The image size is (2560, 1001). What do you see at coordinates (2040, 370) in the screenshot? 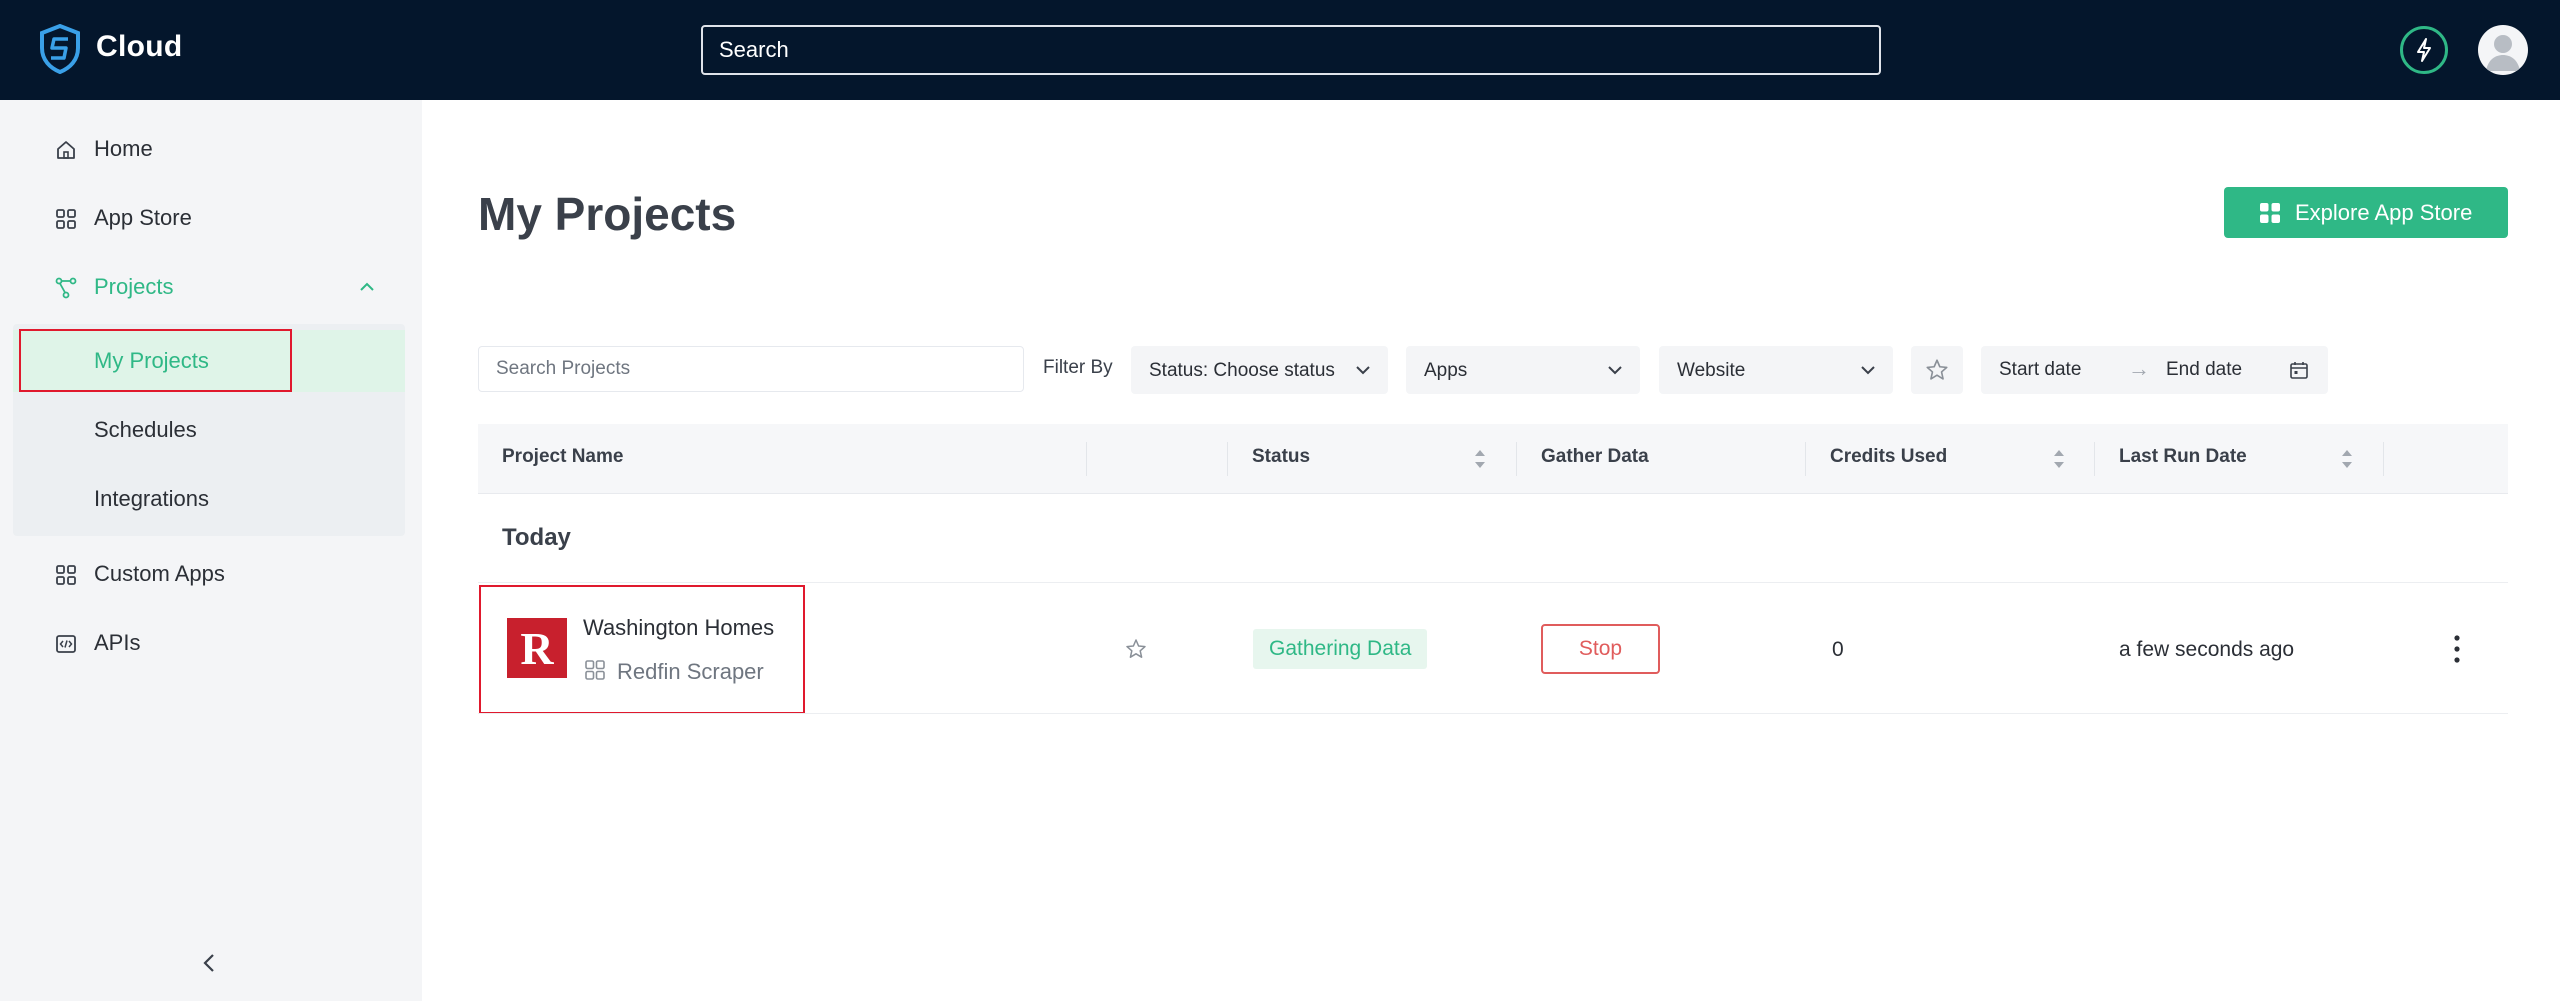
I see `start-date-input: Start date` at bounding box center [2040, 370].